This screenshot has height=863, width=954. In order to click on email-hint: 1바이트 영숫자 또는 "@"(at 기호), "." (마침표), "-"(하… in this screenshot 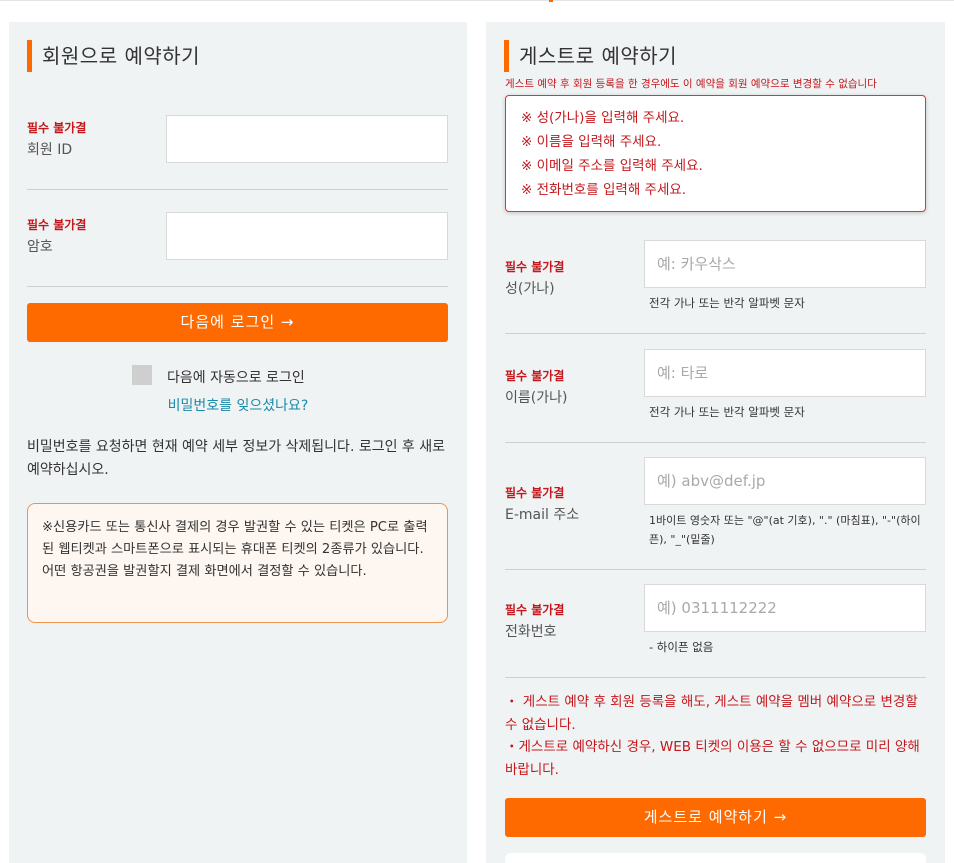, I will do `click(785, 530)`.